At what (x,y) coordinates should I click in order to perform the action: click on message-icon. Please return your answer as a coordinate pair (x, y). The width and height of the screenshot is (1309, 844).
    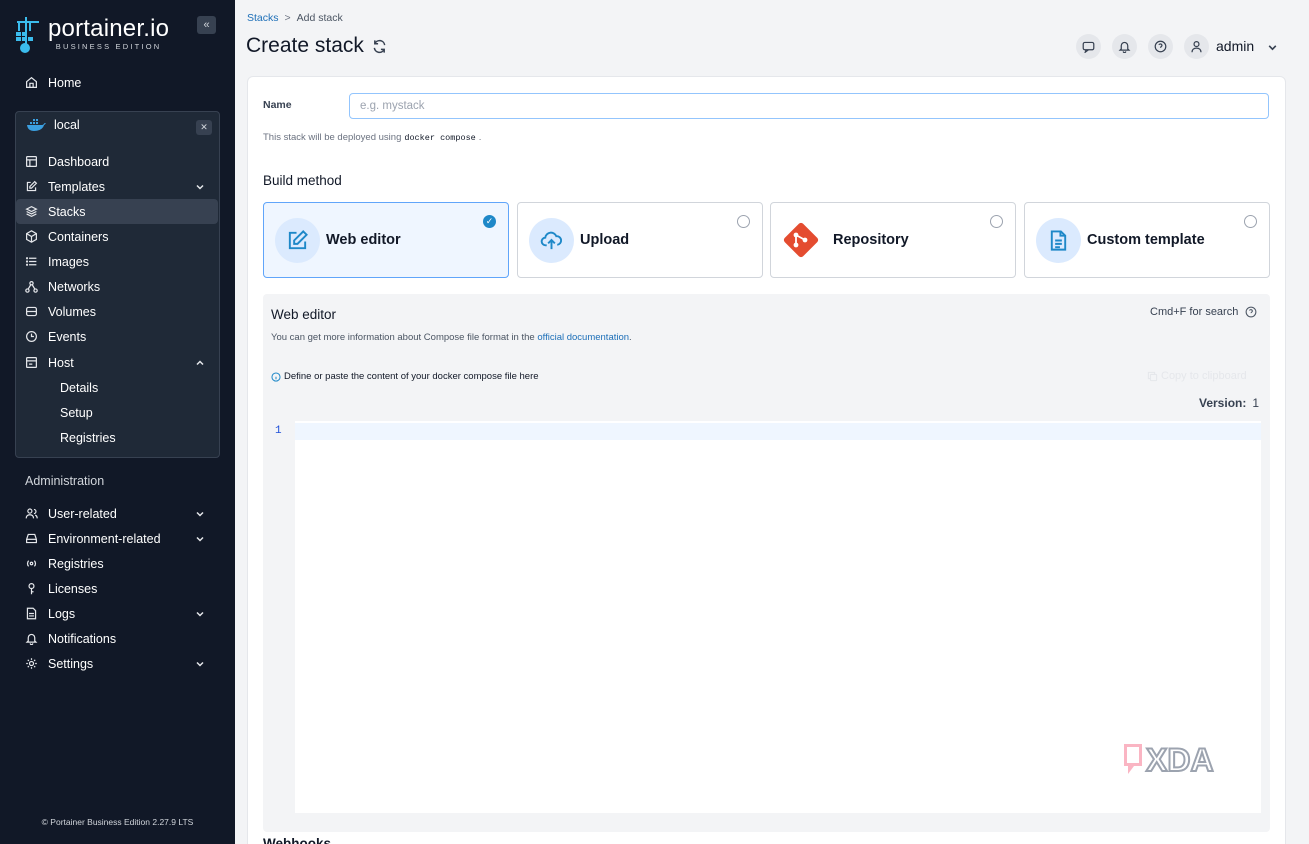
    Looking at the image, I should click on (1088, 47).